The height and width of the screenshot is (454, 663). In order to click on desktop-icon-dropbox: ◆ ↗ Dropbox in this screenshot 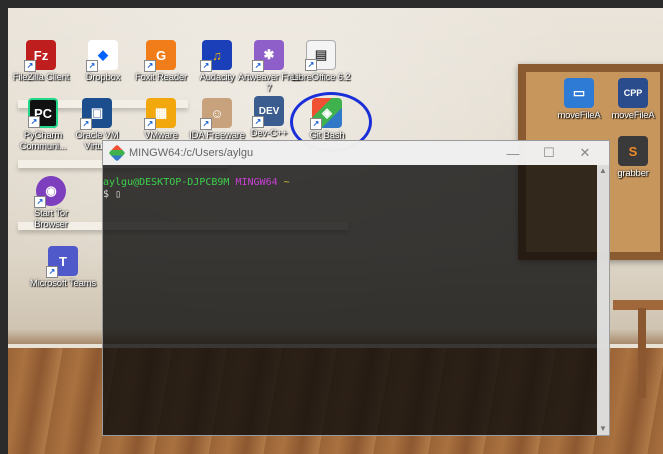, I will do `click(103, 61)`.